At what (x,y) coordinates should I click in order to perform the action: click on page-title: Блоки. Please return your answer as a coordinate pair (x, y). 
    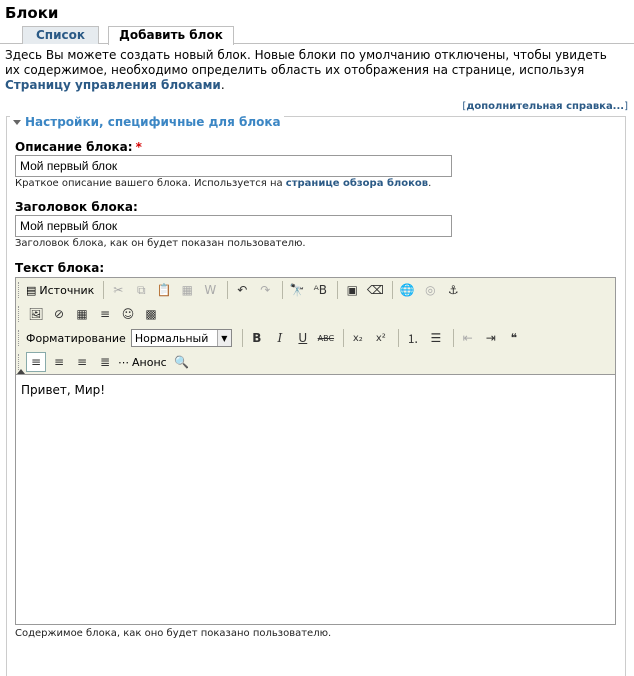
    Looking at the image, I should click on (32, 13).